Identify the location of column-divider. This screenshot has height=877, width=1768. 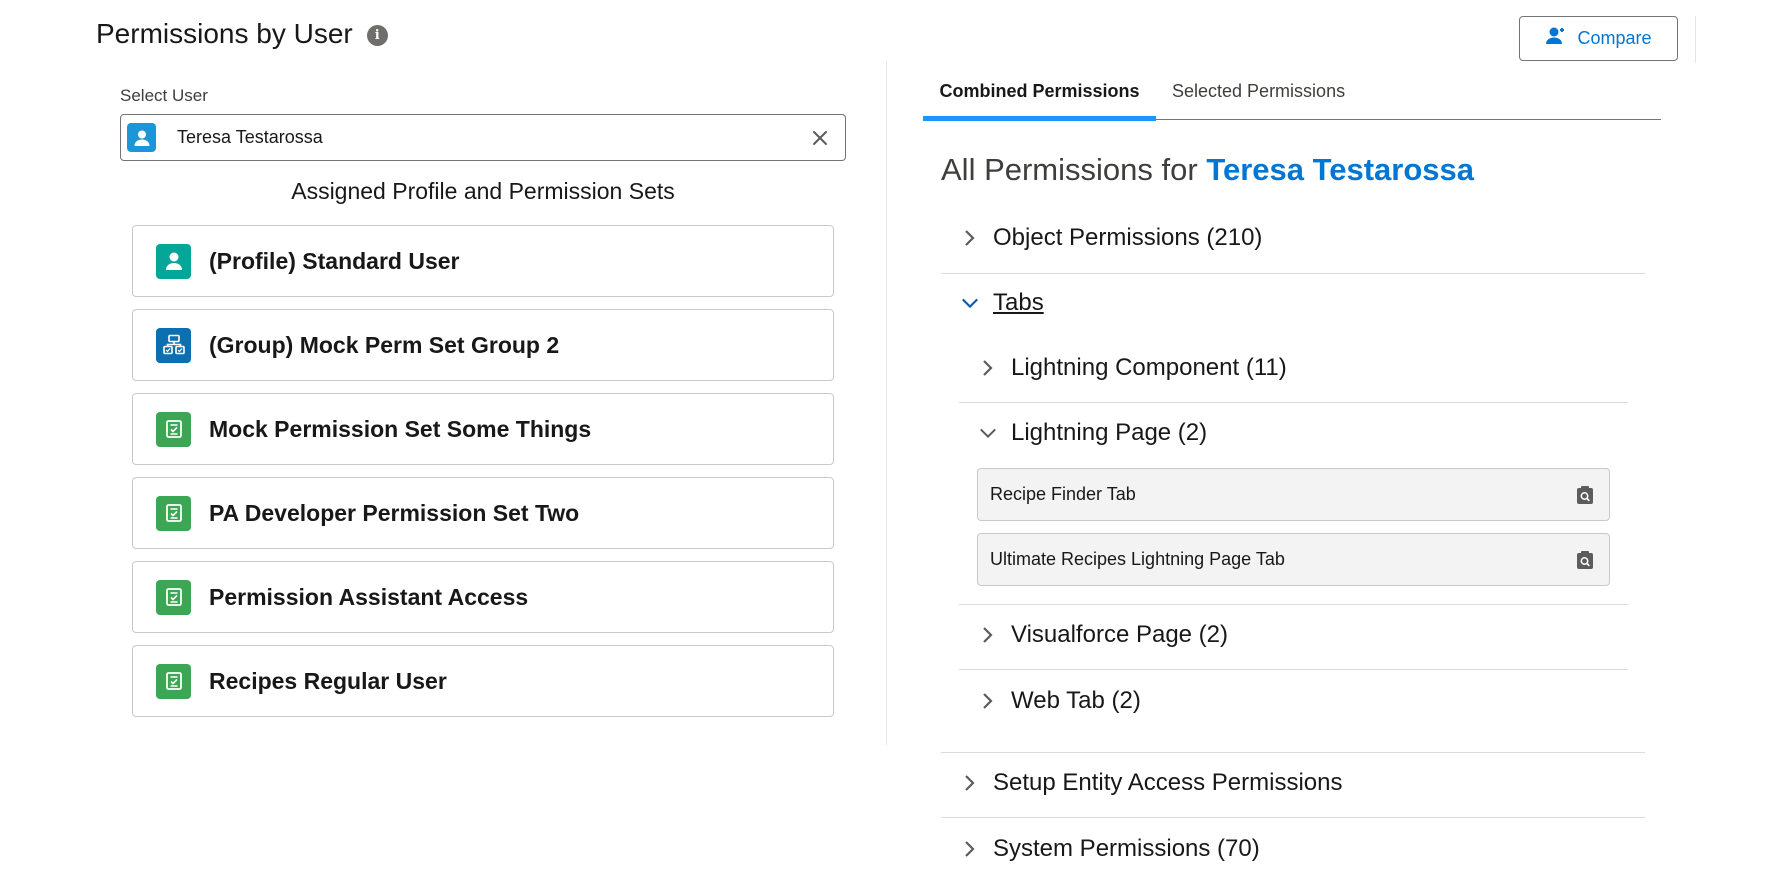
(886, 403).